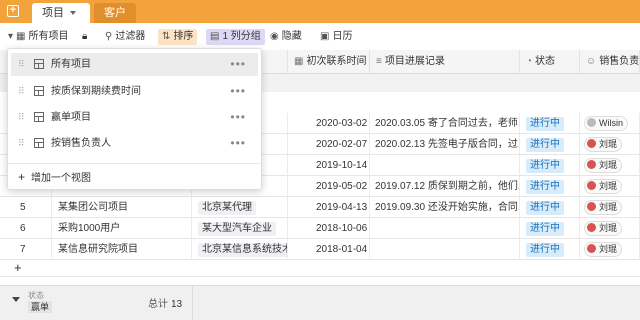  What do you see at coordinates (122, 207) in the screenshot?
I see `project-name-cell: 某集团公司项目` at bounding box center [122, 207].